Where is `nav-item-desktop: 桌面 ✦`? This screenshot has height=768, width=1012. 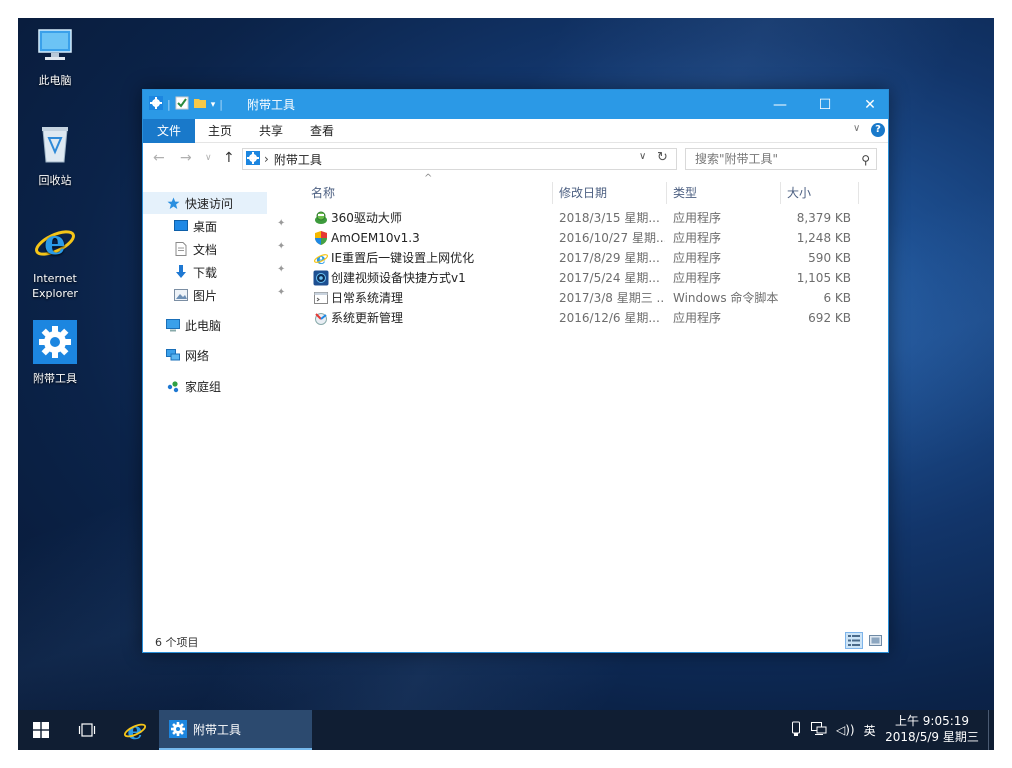
nav-item-desktop: 桌面 ✦ is located at coordinates (218, 226).